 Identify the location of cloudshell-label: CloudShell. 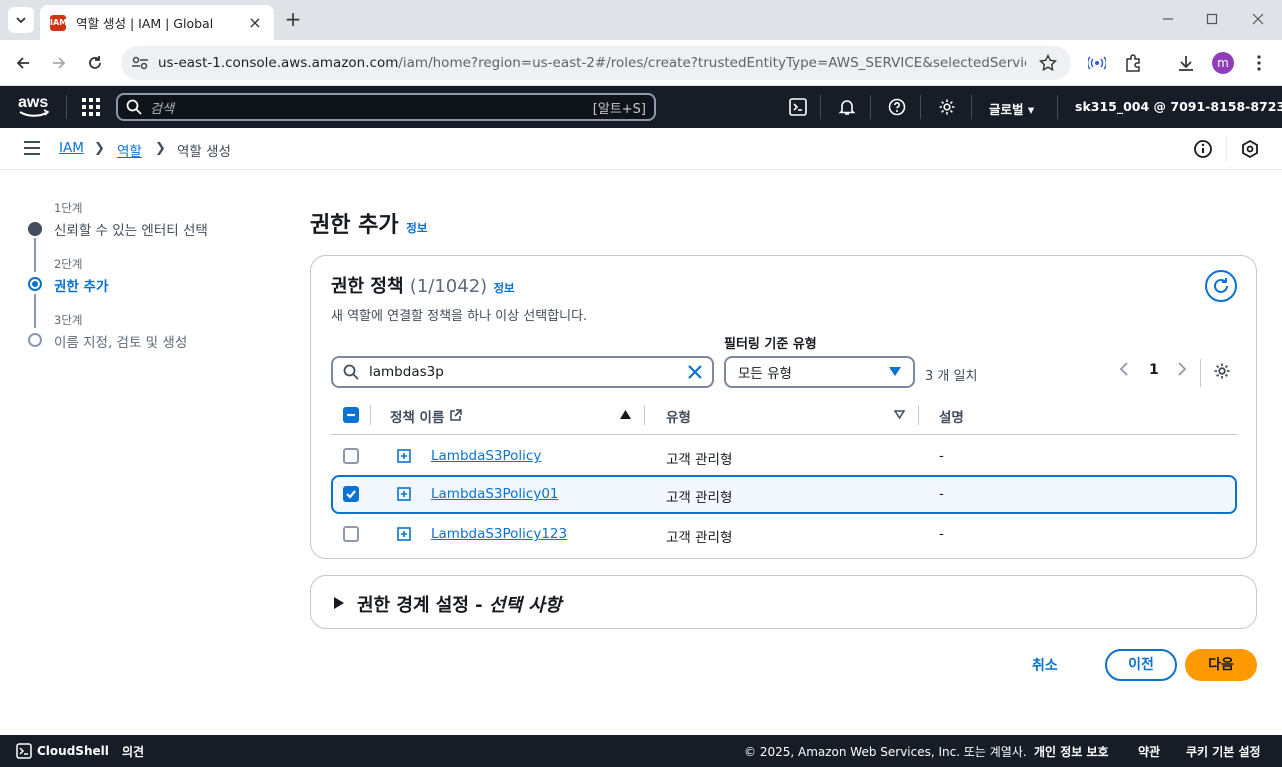
(73, 751).